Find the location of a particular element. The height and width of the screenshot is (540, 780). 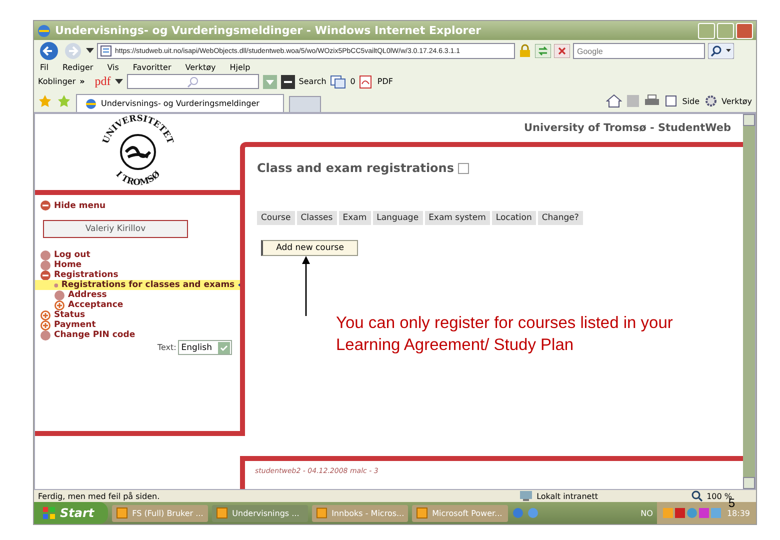

menu-item: Vis is located at coordinates (113, 67).